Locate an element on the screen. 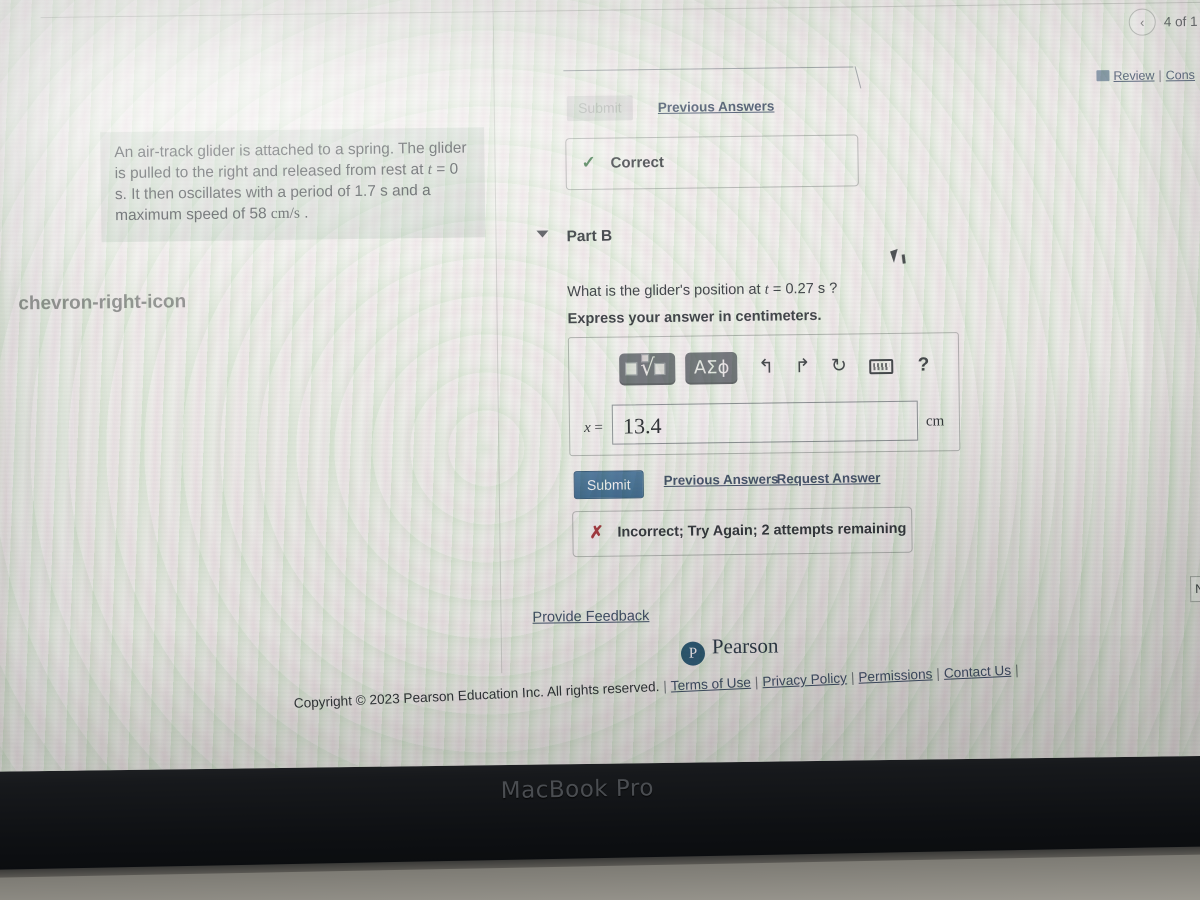  template-sqrt-icon: √ is located at coordinates (647, 369).